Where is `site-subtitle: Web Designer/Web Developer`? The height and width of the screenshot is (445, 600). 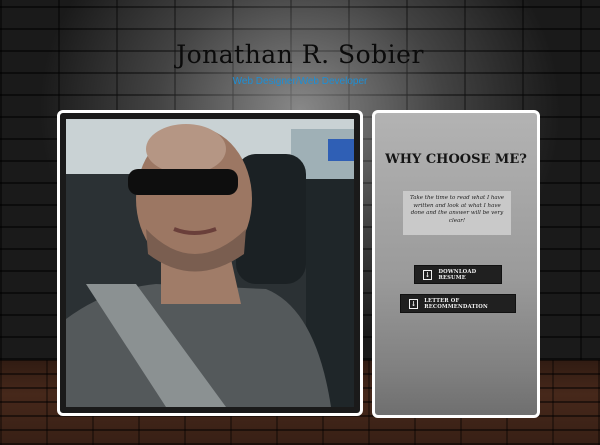 site-subtitle: Web Designer/Web Developer is located at coordinates (300, 81).